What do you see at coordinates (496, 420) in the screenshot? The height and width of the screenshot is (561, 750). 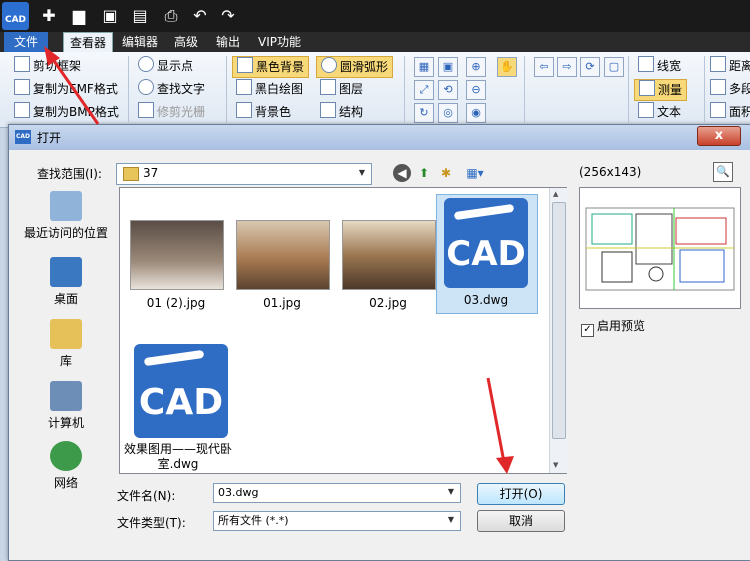 I see `annotation-arrow-open-button` at bounding box center [496, 420].